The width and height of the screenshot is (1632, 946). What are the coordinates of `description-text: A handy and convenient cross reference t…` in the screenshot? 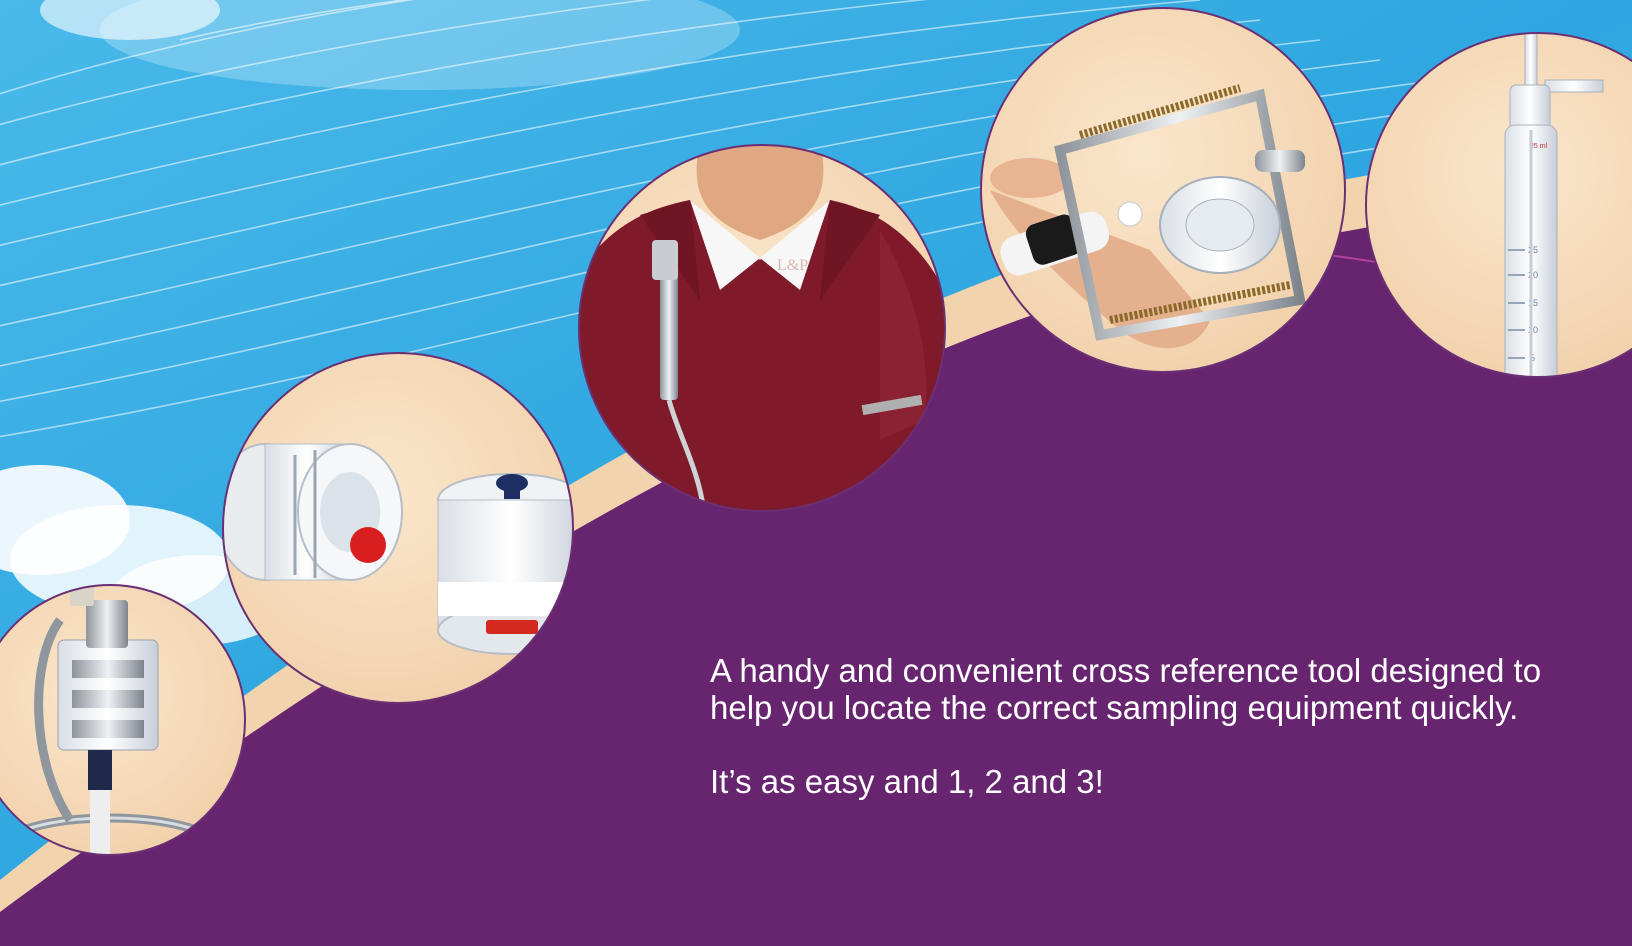 It's located at (1126, 689).